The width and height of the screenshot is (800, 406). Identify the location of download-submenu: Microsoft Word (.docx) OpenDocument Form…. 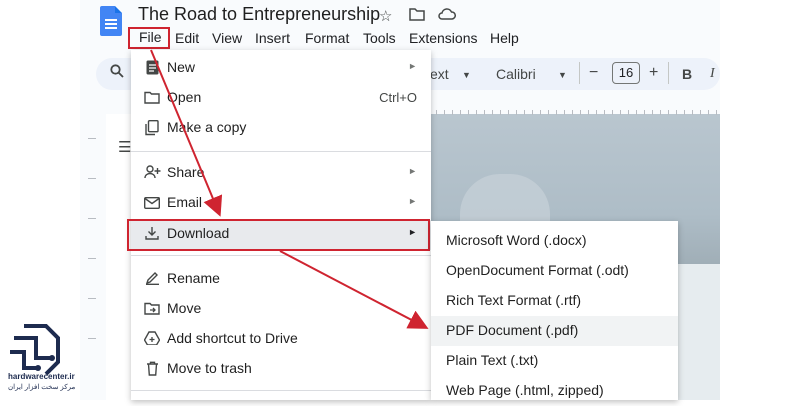
(554, 310).